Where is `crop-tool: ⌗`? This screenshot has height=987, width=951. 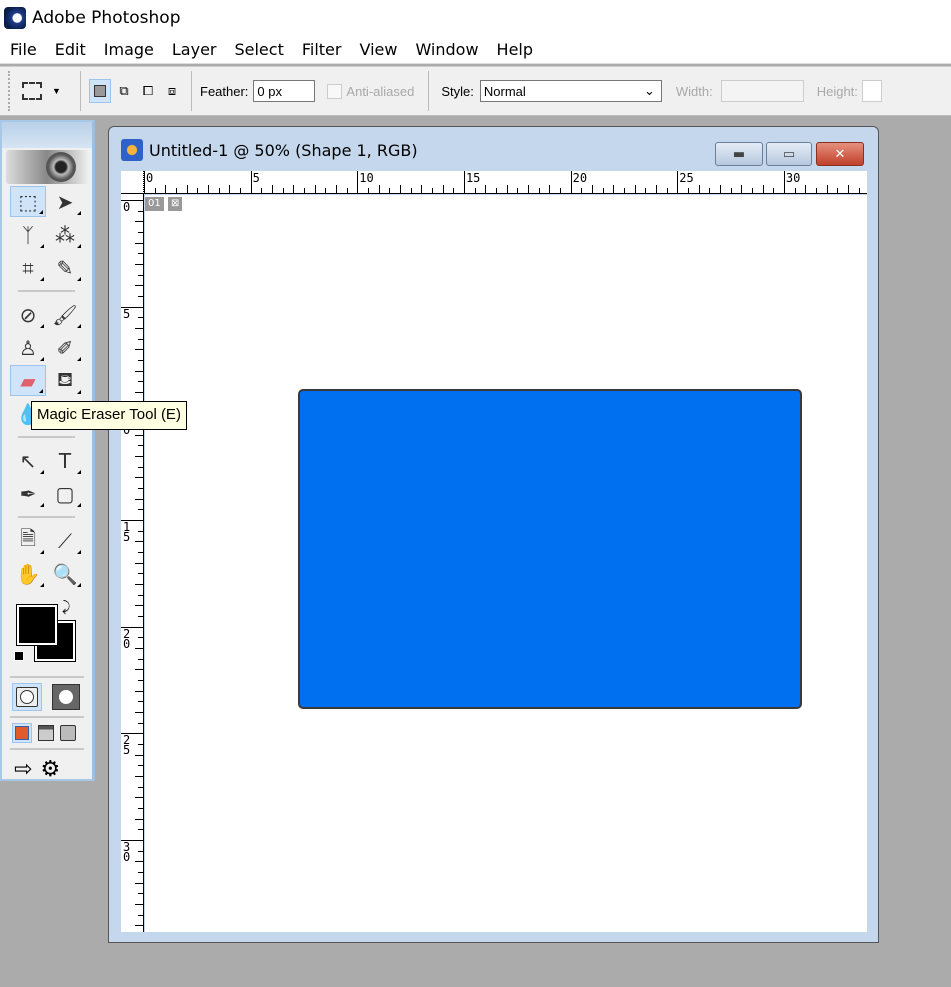
crop-tool: ⌗ is located at coordinates (28, 267).